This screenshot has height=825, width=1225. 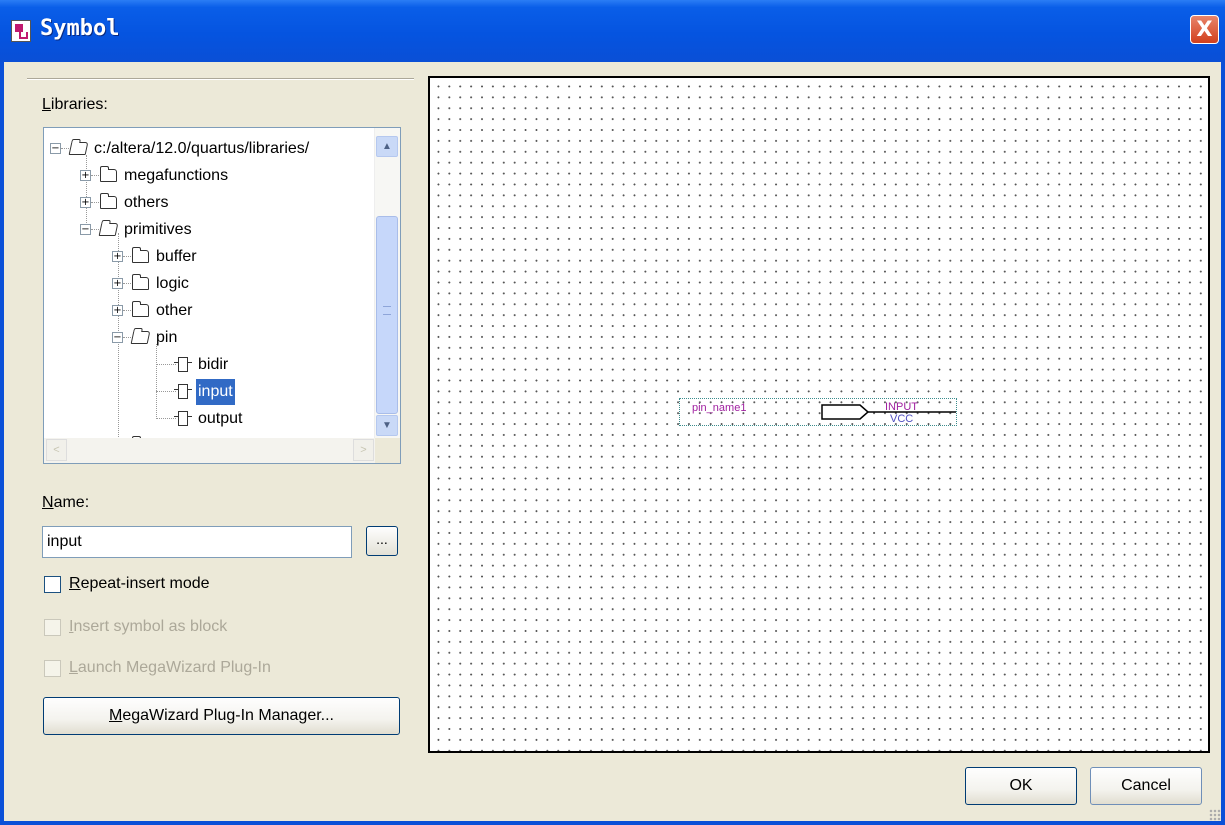 What do you see at coordinates (387, 425) in the screenshot?
I see `scroll-down-button: ▼` at bounding box center [387, 425].